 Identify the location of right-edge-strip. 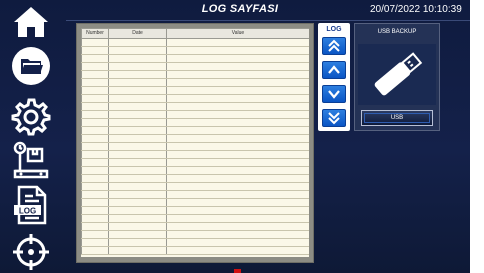
(477, 136).